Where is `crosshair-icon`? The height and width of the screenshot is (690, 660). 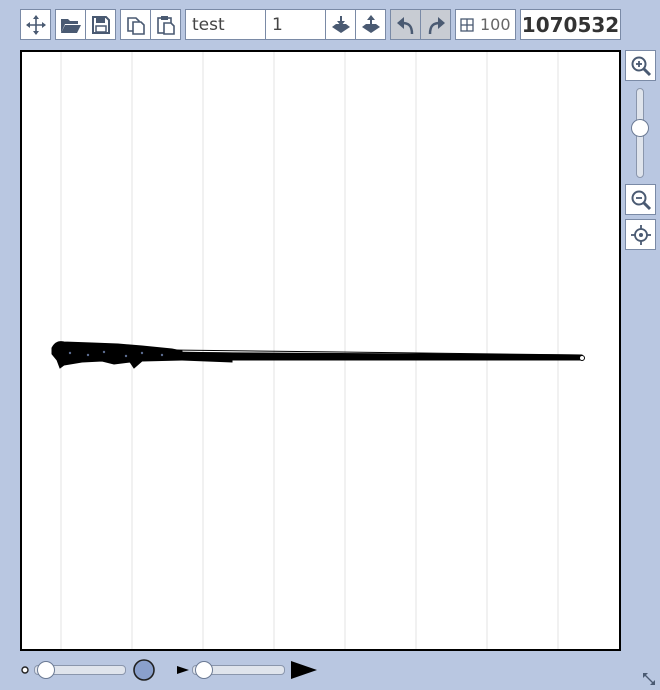
crosshair-icon is located at coordinates (640, 234).